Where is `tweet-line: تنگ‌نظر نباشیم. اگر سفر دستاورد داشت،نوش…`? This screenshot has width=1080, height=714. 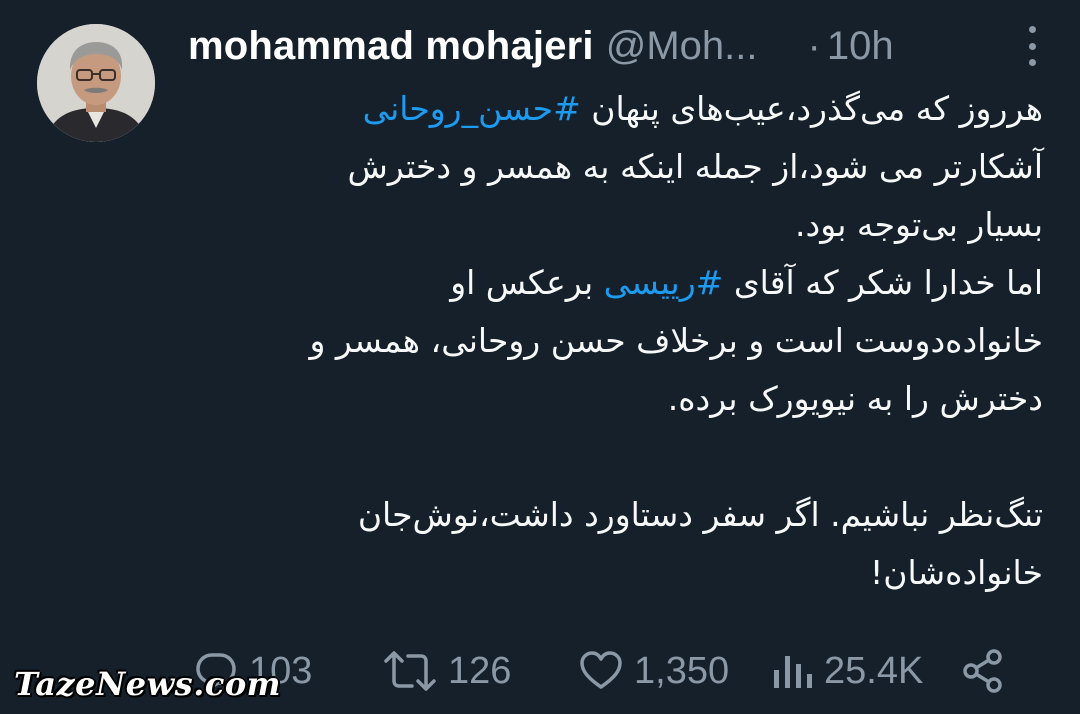
tweet-line: تنگ‌نظر نباشیم. اگر سفر دستاورد داشت،نوش… is located at coordinates (615, 515).